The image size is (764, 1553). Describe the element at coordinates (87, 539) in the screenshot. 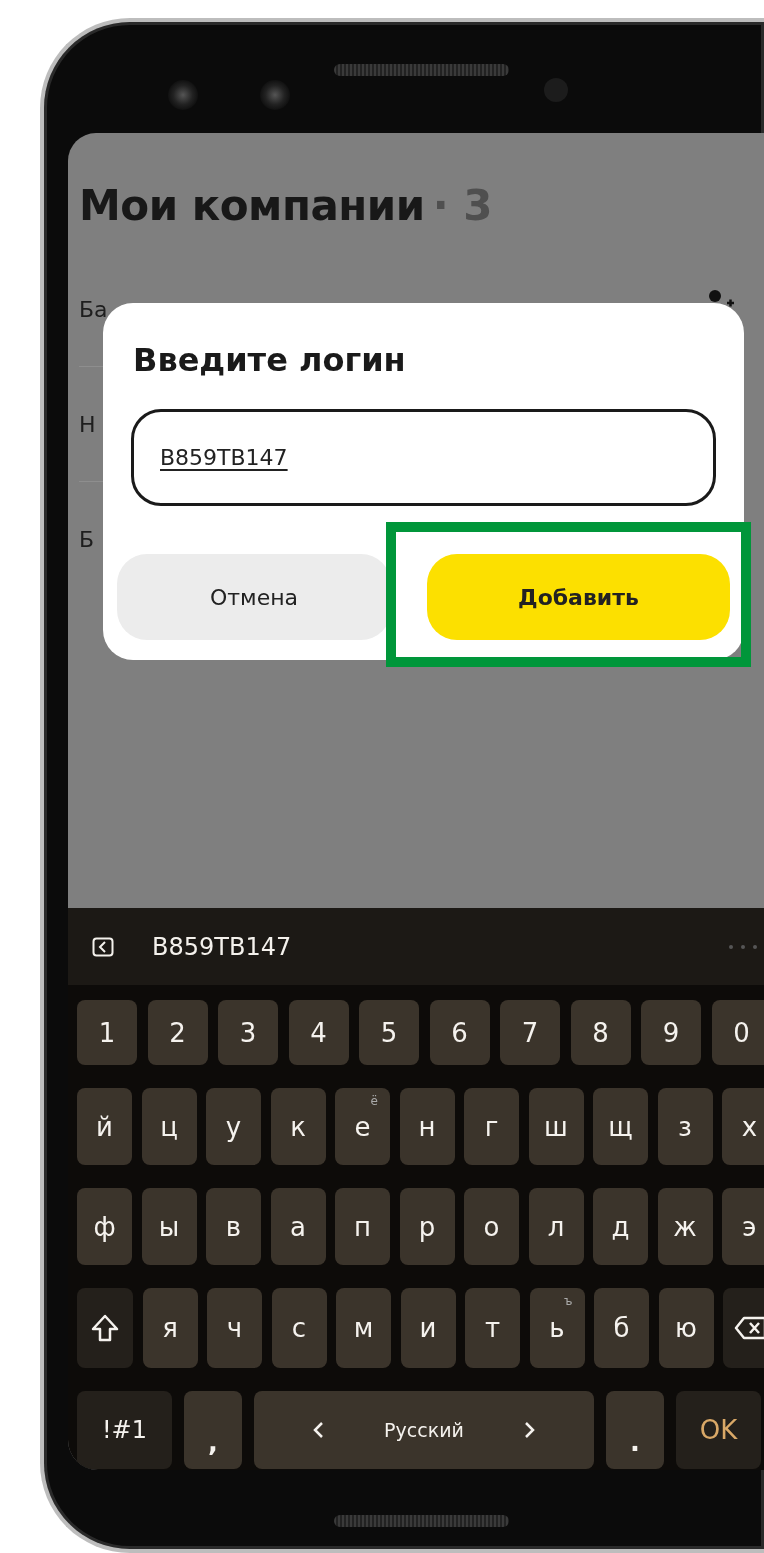

I see `company-name: Б` at that location.